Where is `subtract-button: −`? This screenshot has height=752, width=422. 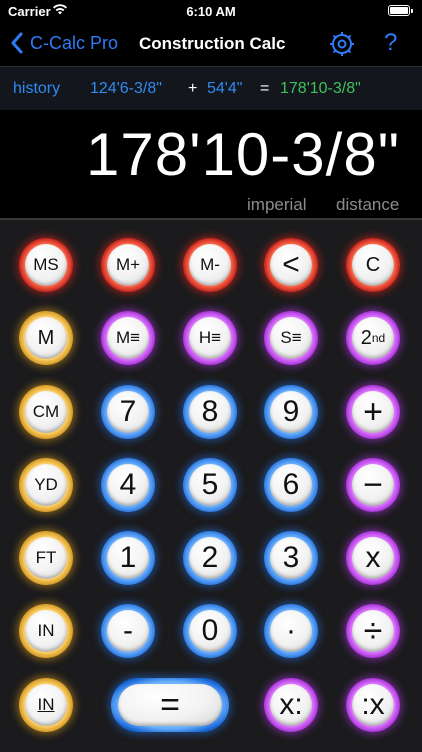
subtract-button: − is located at coordinates (373, 485).